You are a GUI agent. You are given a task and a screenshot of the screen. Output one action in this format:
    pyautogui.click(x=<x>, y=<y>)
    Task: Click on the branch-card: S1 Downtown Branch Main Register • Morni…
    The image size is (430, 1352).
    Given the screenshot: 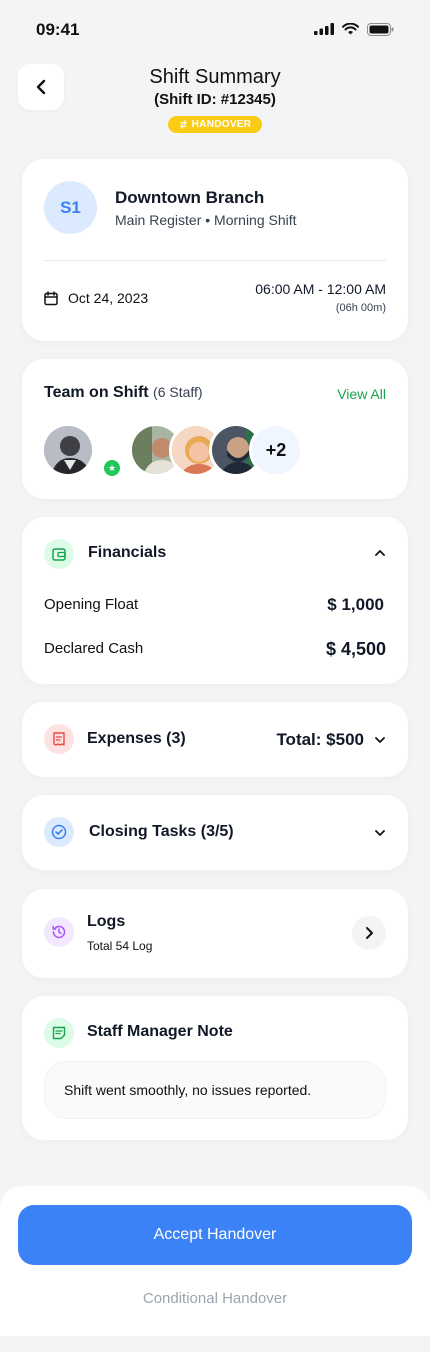 What is the action you would take?
    pyautogui.click(x=215, y=250)
    